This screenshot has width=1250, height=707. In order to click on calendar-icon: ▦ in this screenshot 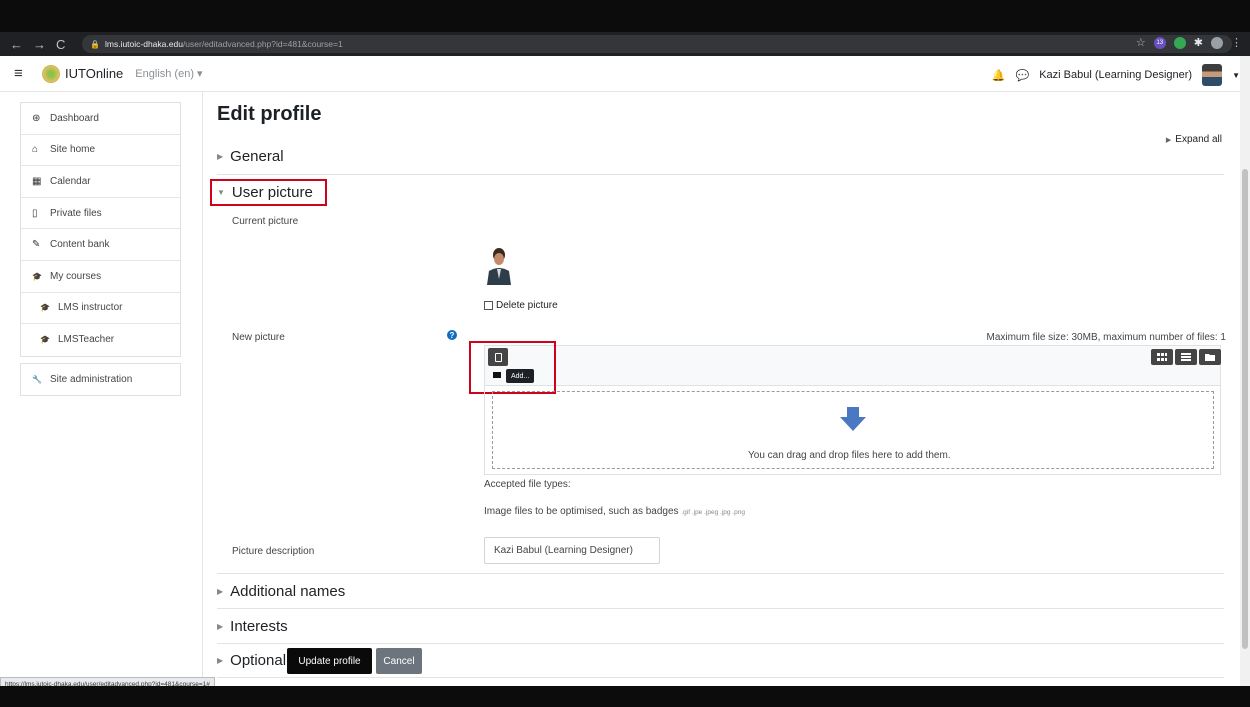, I will do `click(37, 181)`.